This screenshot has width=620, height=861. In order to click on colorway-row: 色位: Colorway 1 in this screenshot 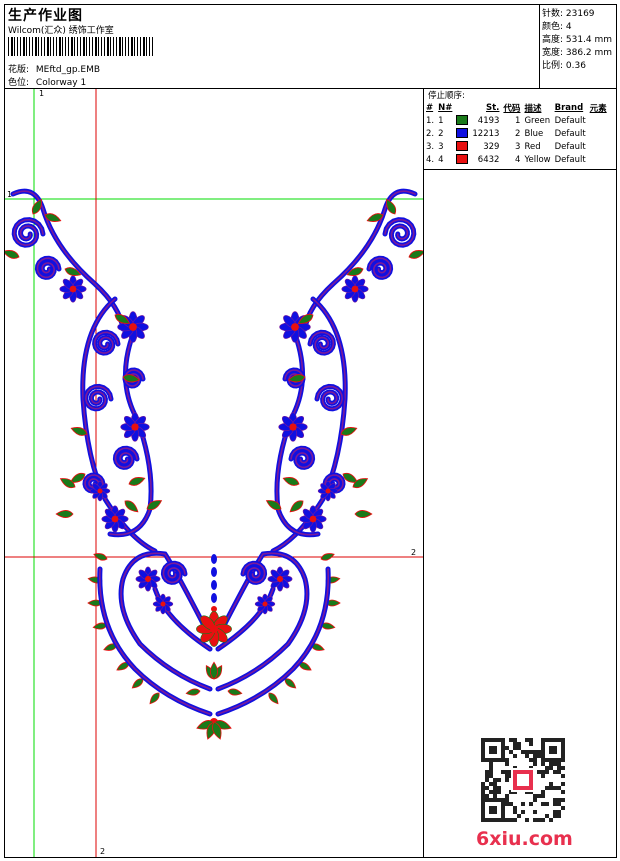, I will do `click(47, 81)`.